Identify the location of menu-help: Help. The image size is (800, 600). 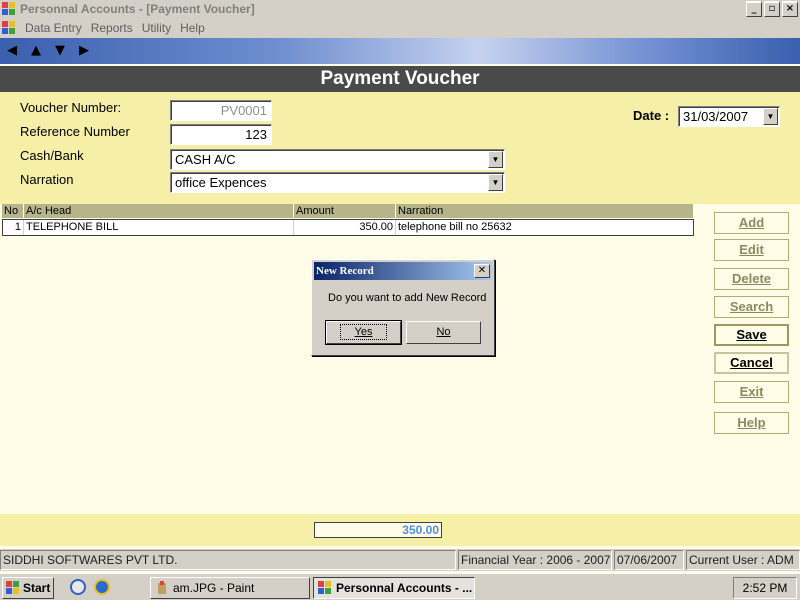
(192, 28).